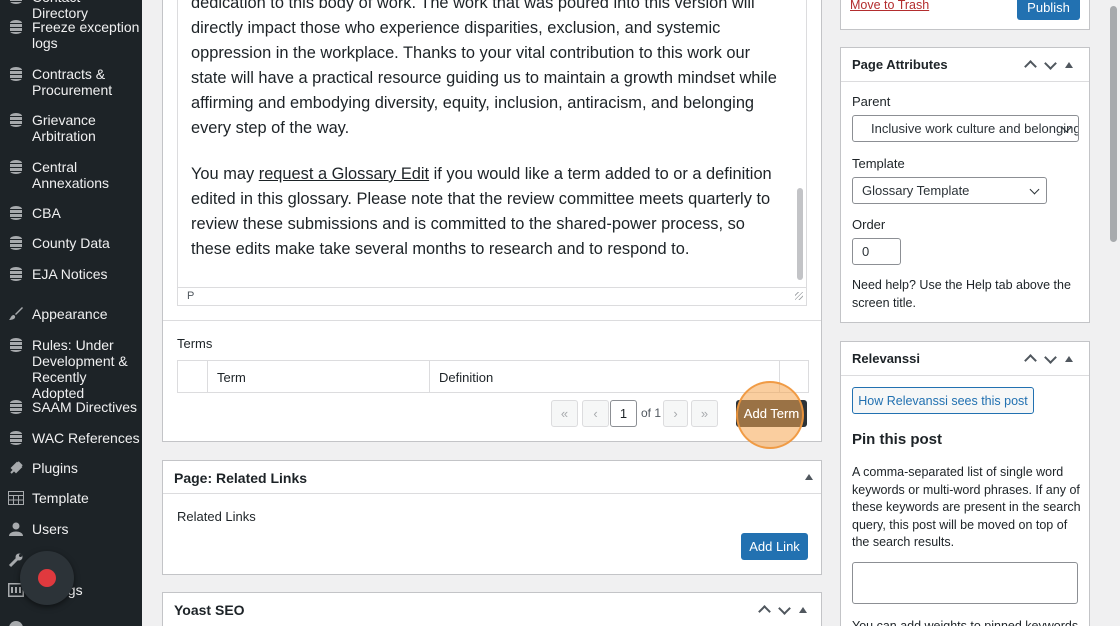 This screenshot has width=1120, height=626. I want to click on yoast-panel: Yoast SEO, so click(492, 609).